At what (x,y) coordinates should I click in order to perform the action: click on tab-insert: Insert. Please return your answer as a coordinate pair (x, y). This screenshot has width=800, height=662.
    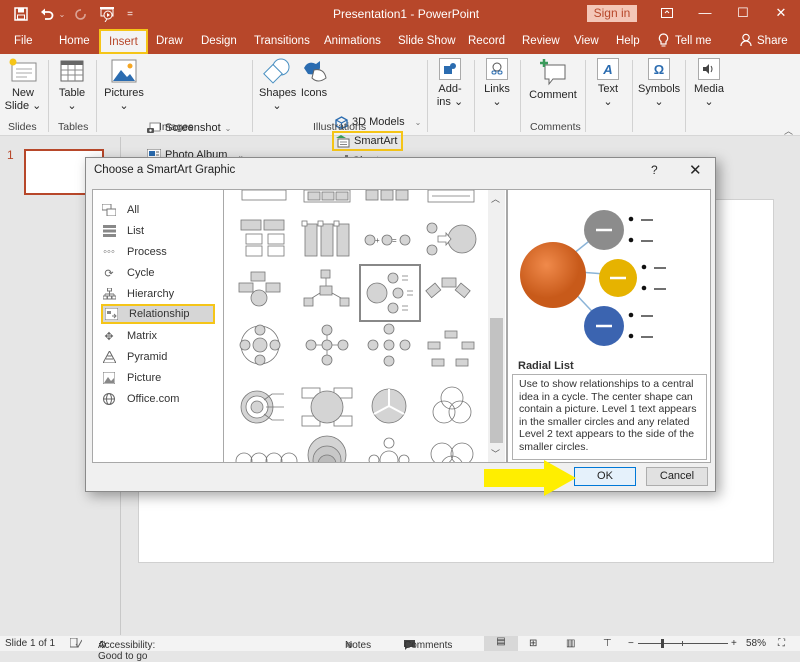
    Looking at the image, I should click on (123, 41).